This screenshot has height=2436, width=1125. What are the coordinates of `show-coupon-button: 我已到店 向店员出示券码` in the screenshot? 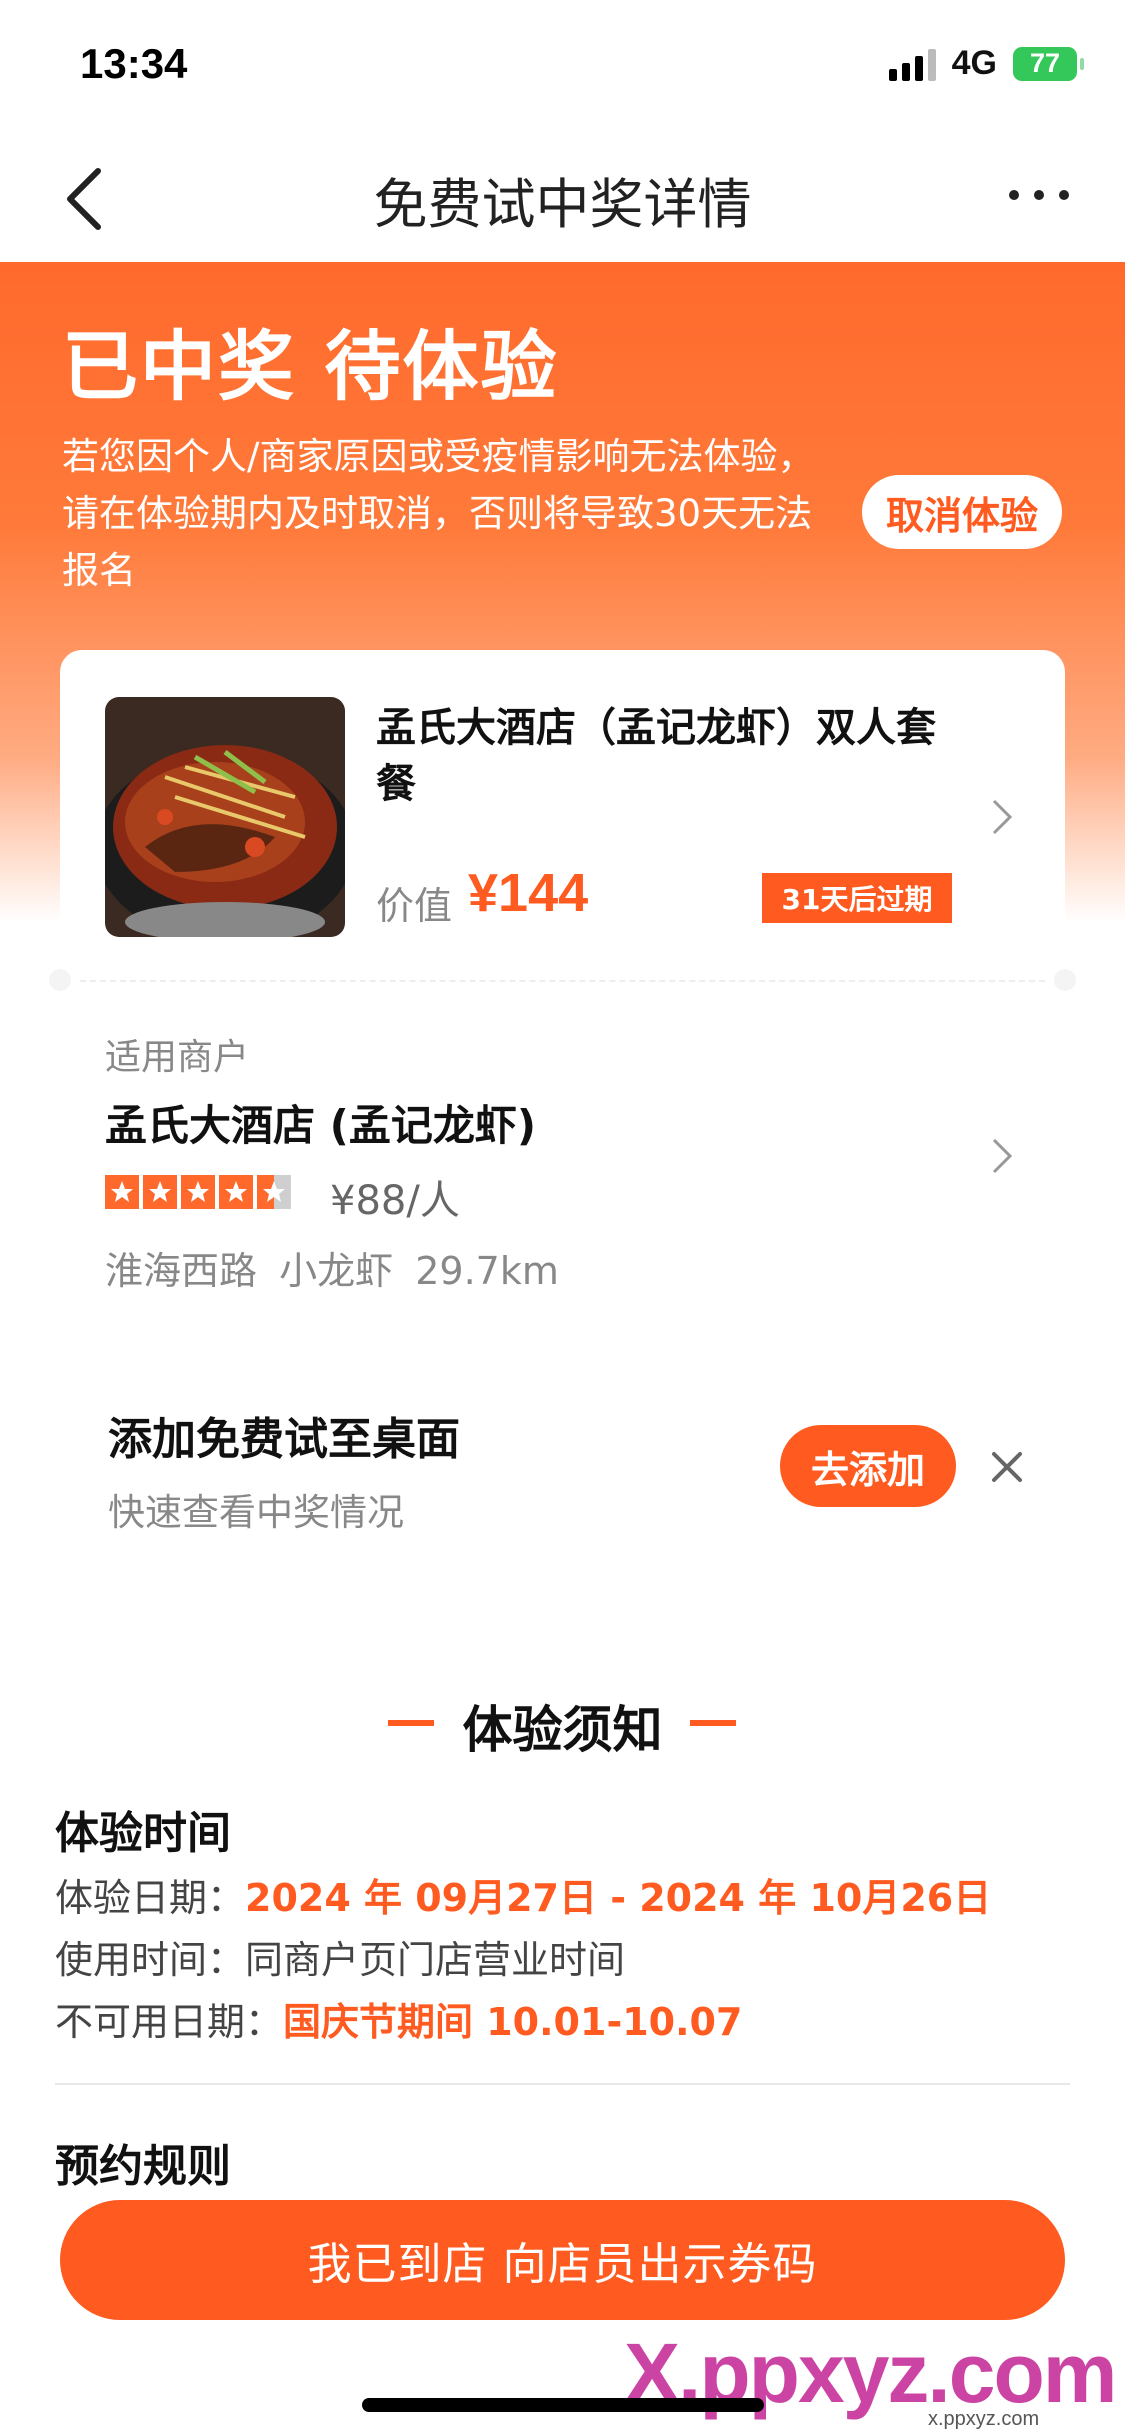 It's located at (562, 2260).